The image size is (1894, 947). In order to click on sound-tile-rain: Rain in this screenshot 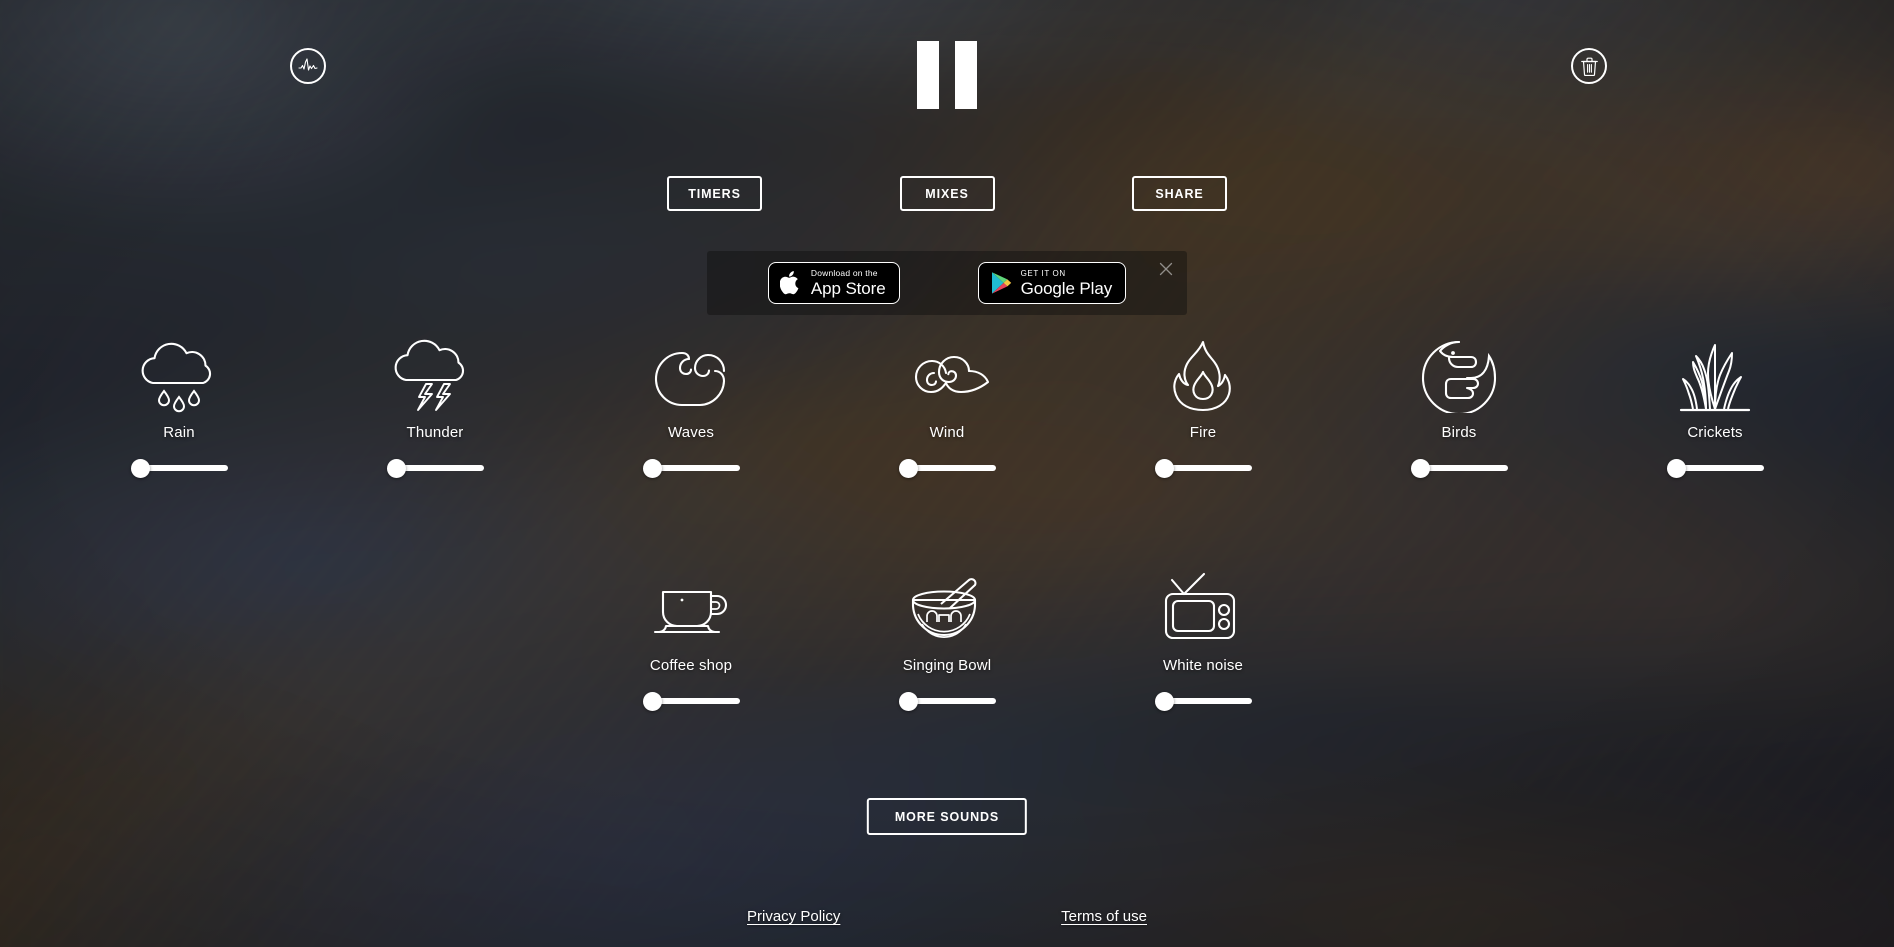, I will do `click(179, 407)`.